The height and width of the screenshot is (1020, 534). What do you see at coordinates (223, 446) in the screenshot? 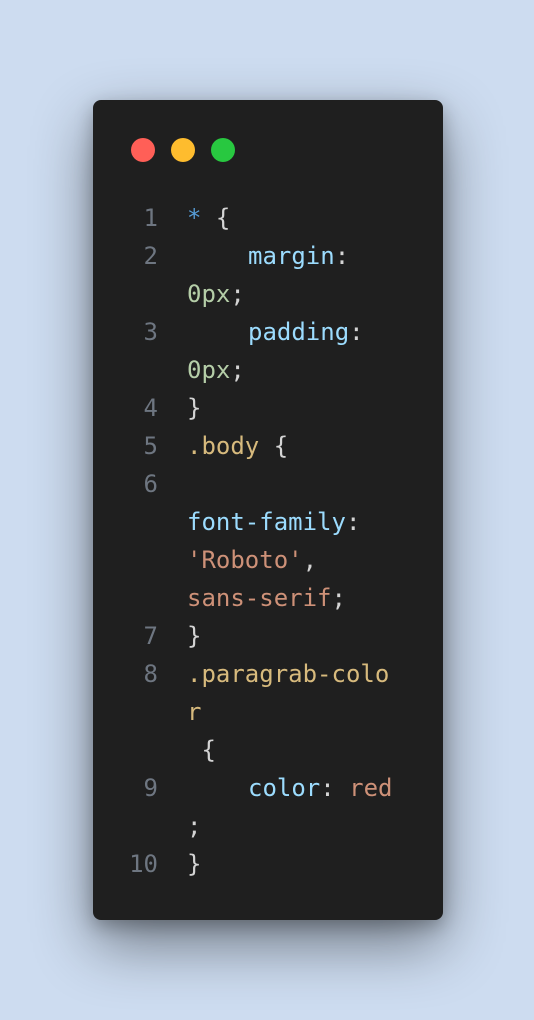
I see `class-selector: .body` at bounding box center [223, 446].